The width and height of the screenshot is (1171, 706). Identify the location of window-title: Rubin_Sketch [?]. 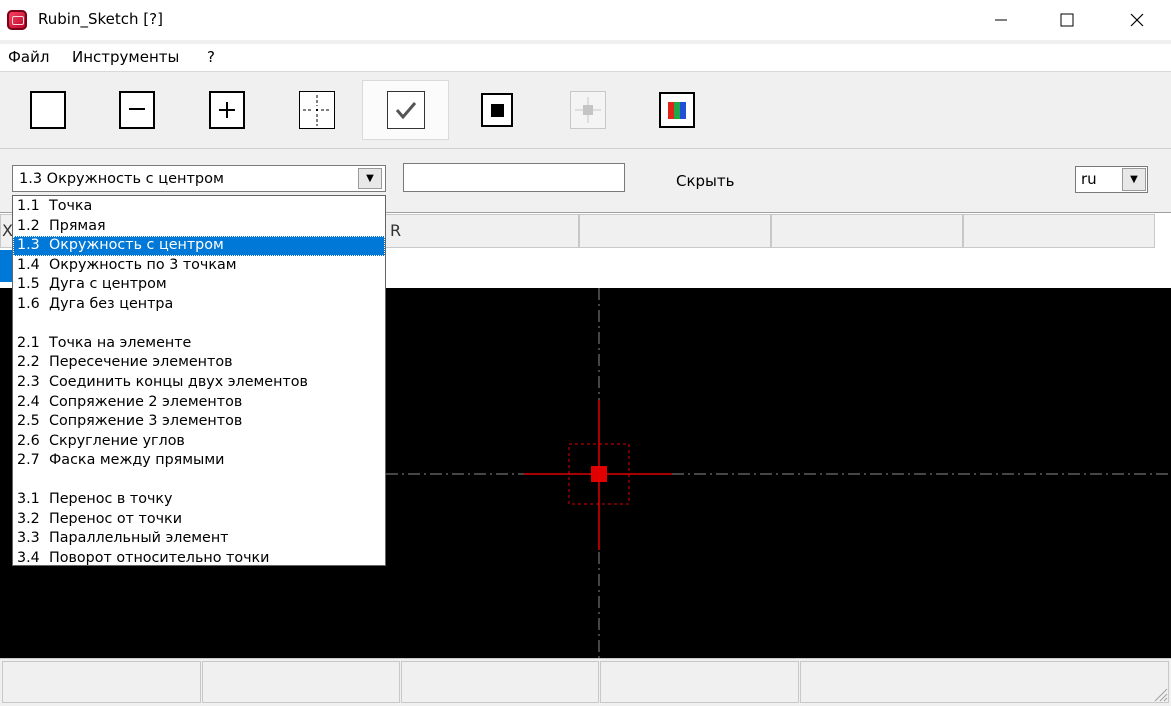
(100, 19).